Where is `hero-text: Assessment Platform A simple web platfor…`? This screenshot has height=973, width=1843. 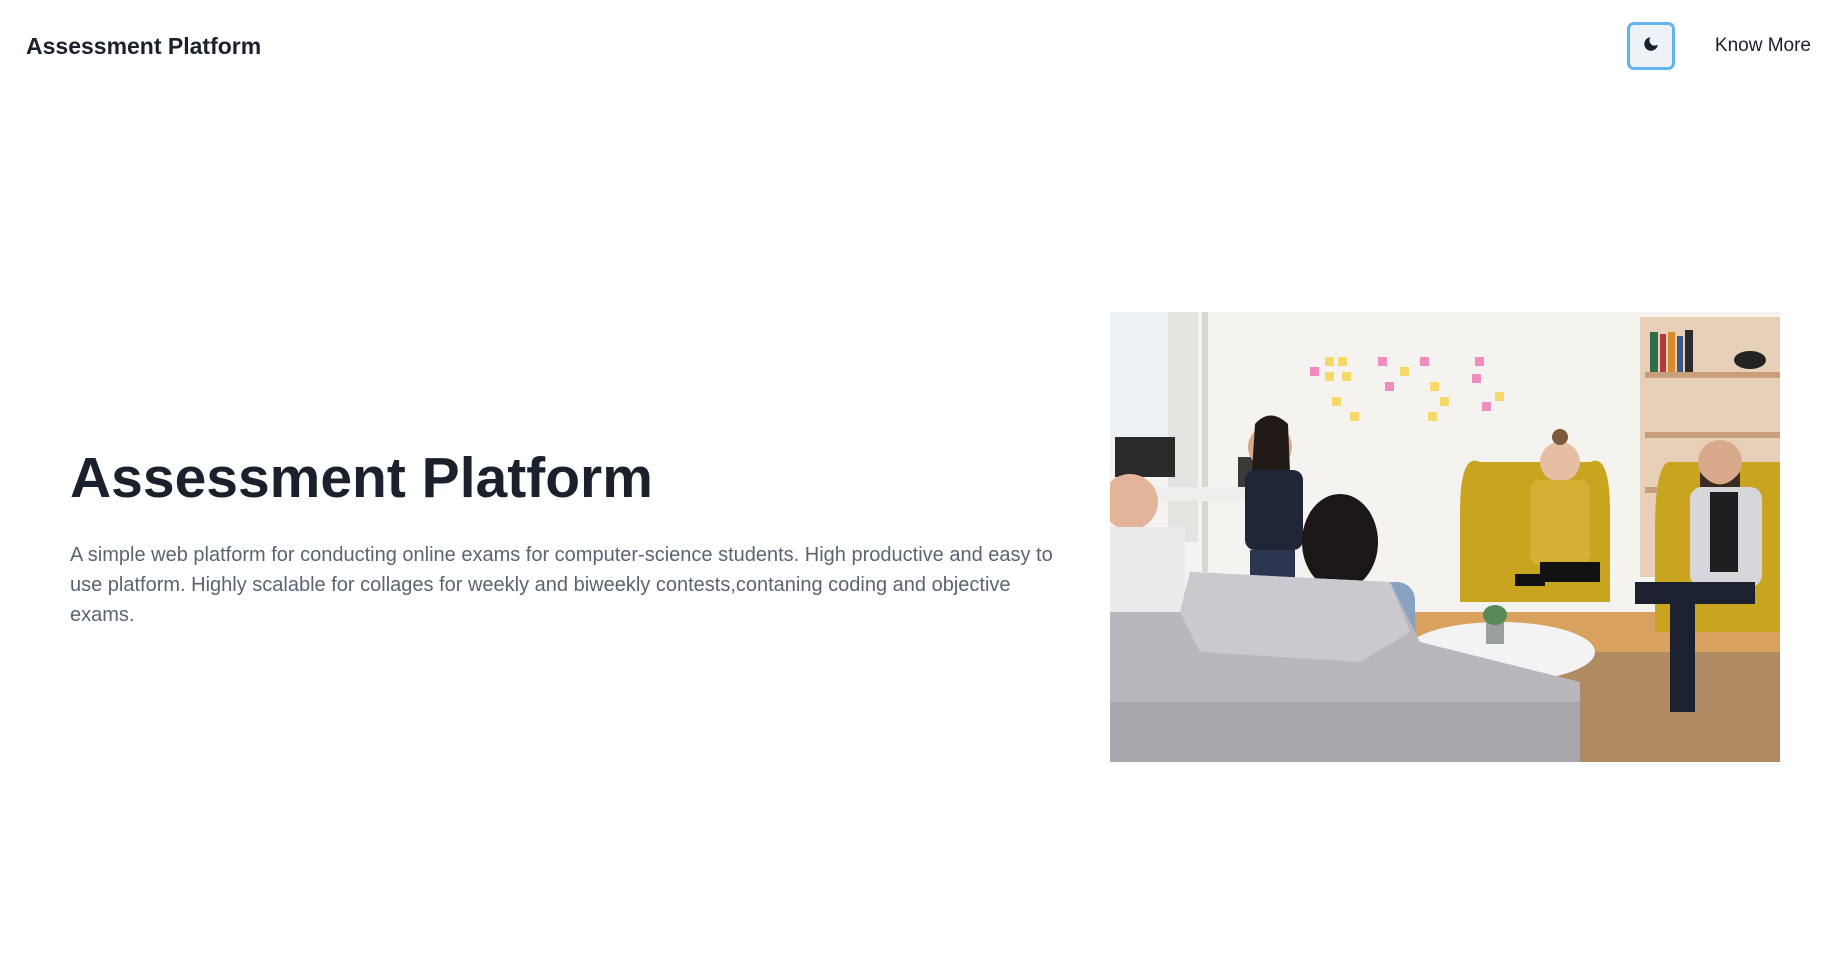
hero-text: Assessment Platform A simple web platfor… is located at coordinates (570, 537).